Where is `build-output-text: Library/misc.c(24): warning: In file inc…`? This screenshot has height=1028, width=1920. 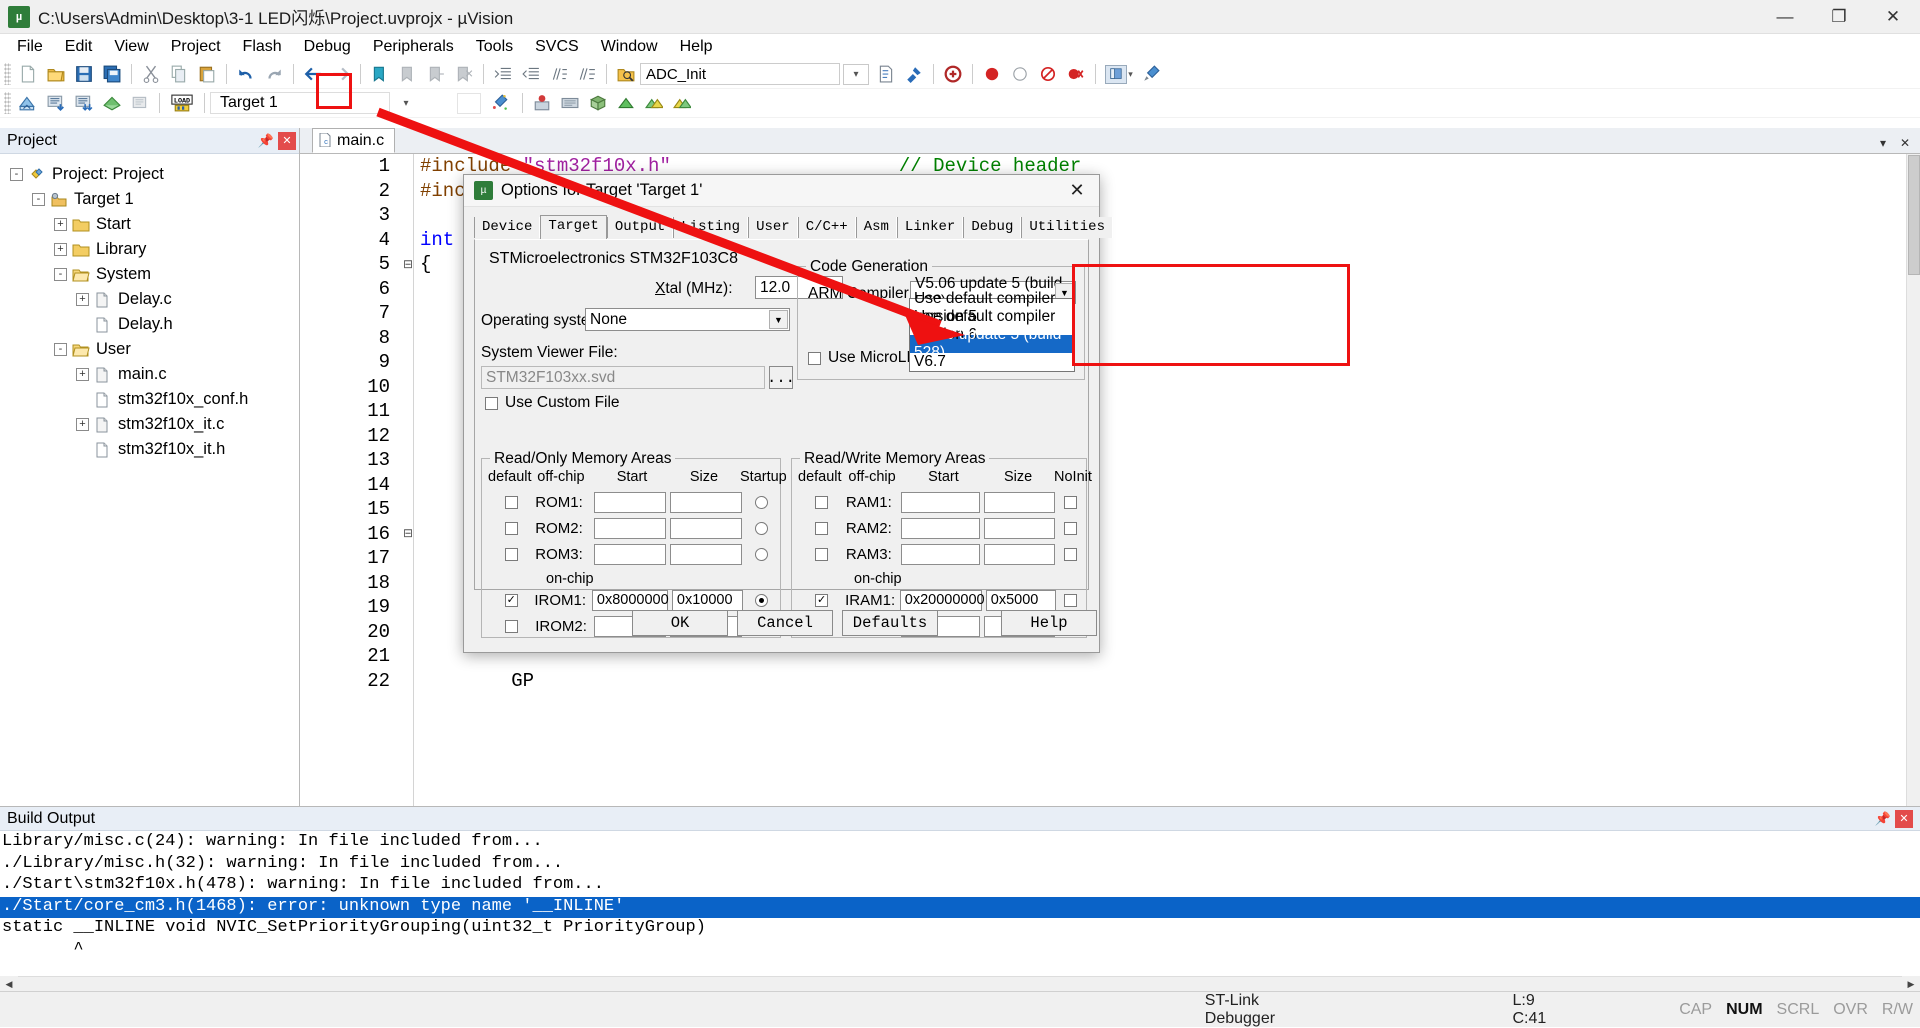
build-output-text: Library/misc.c(24): warning: In file inc… is located at coordinates (960, 903).